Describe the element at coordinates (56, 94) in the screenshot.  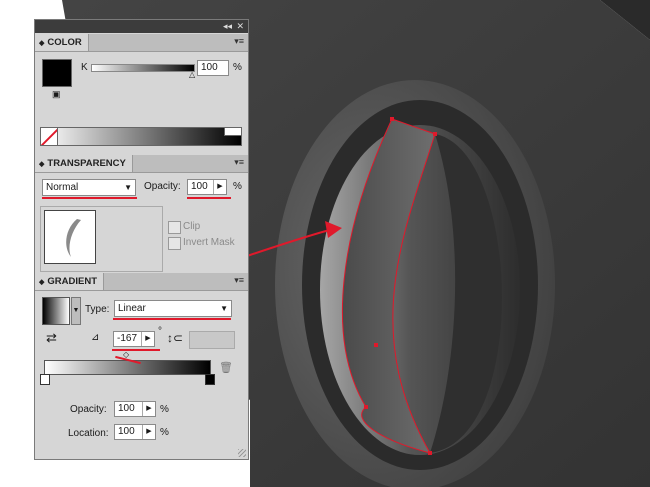
I see `swatch-icon: ▣` at that location.